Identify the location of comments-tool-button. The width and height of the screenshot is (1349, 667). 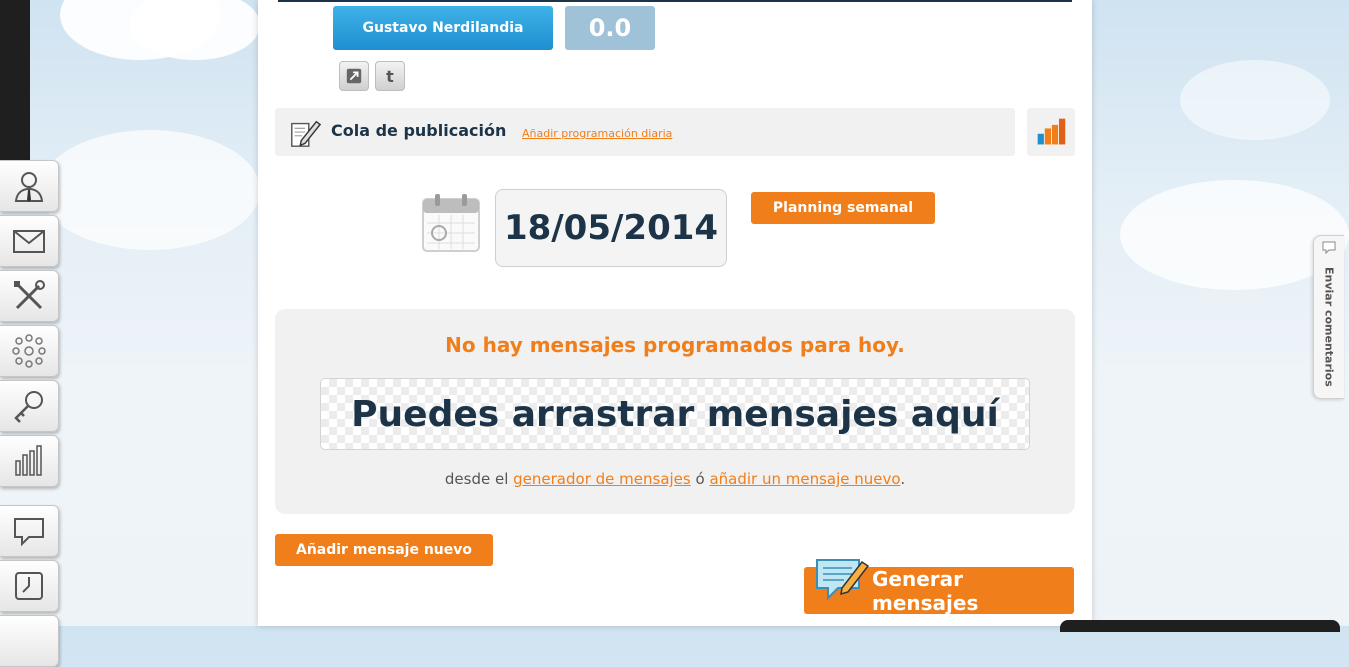
(29, 531).